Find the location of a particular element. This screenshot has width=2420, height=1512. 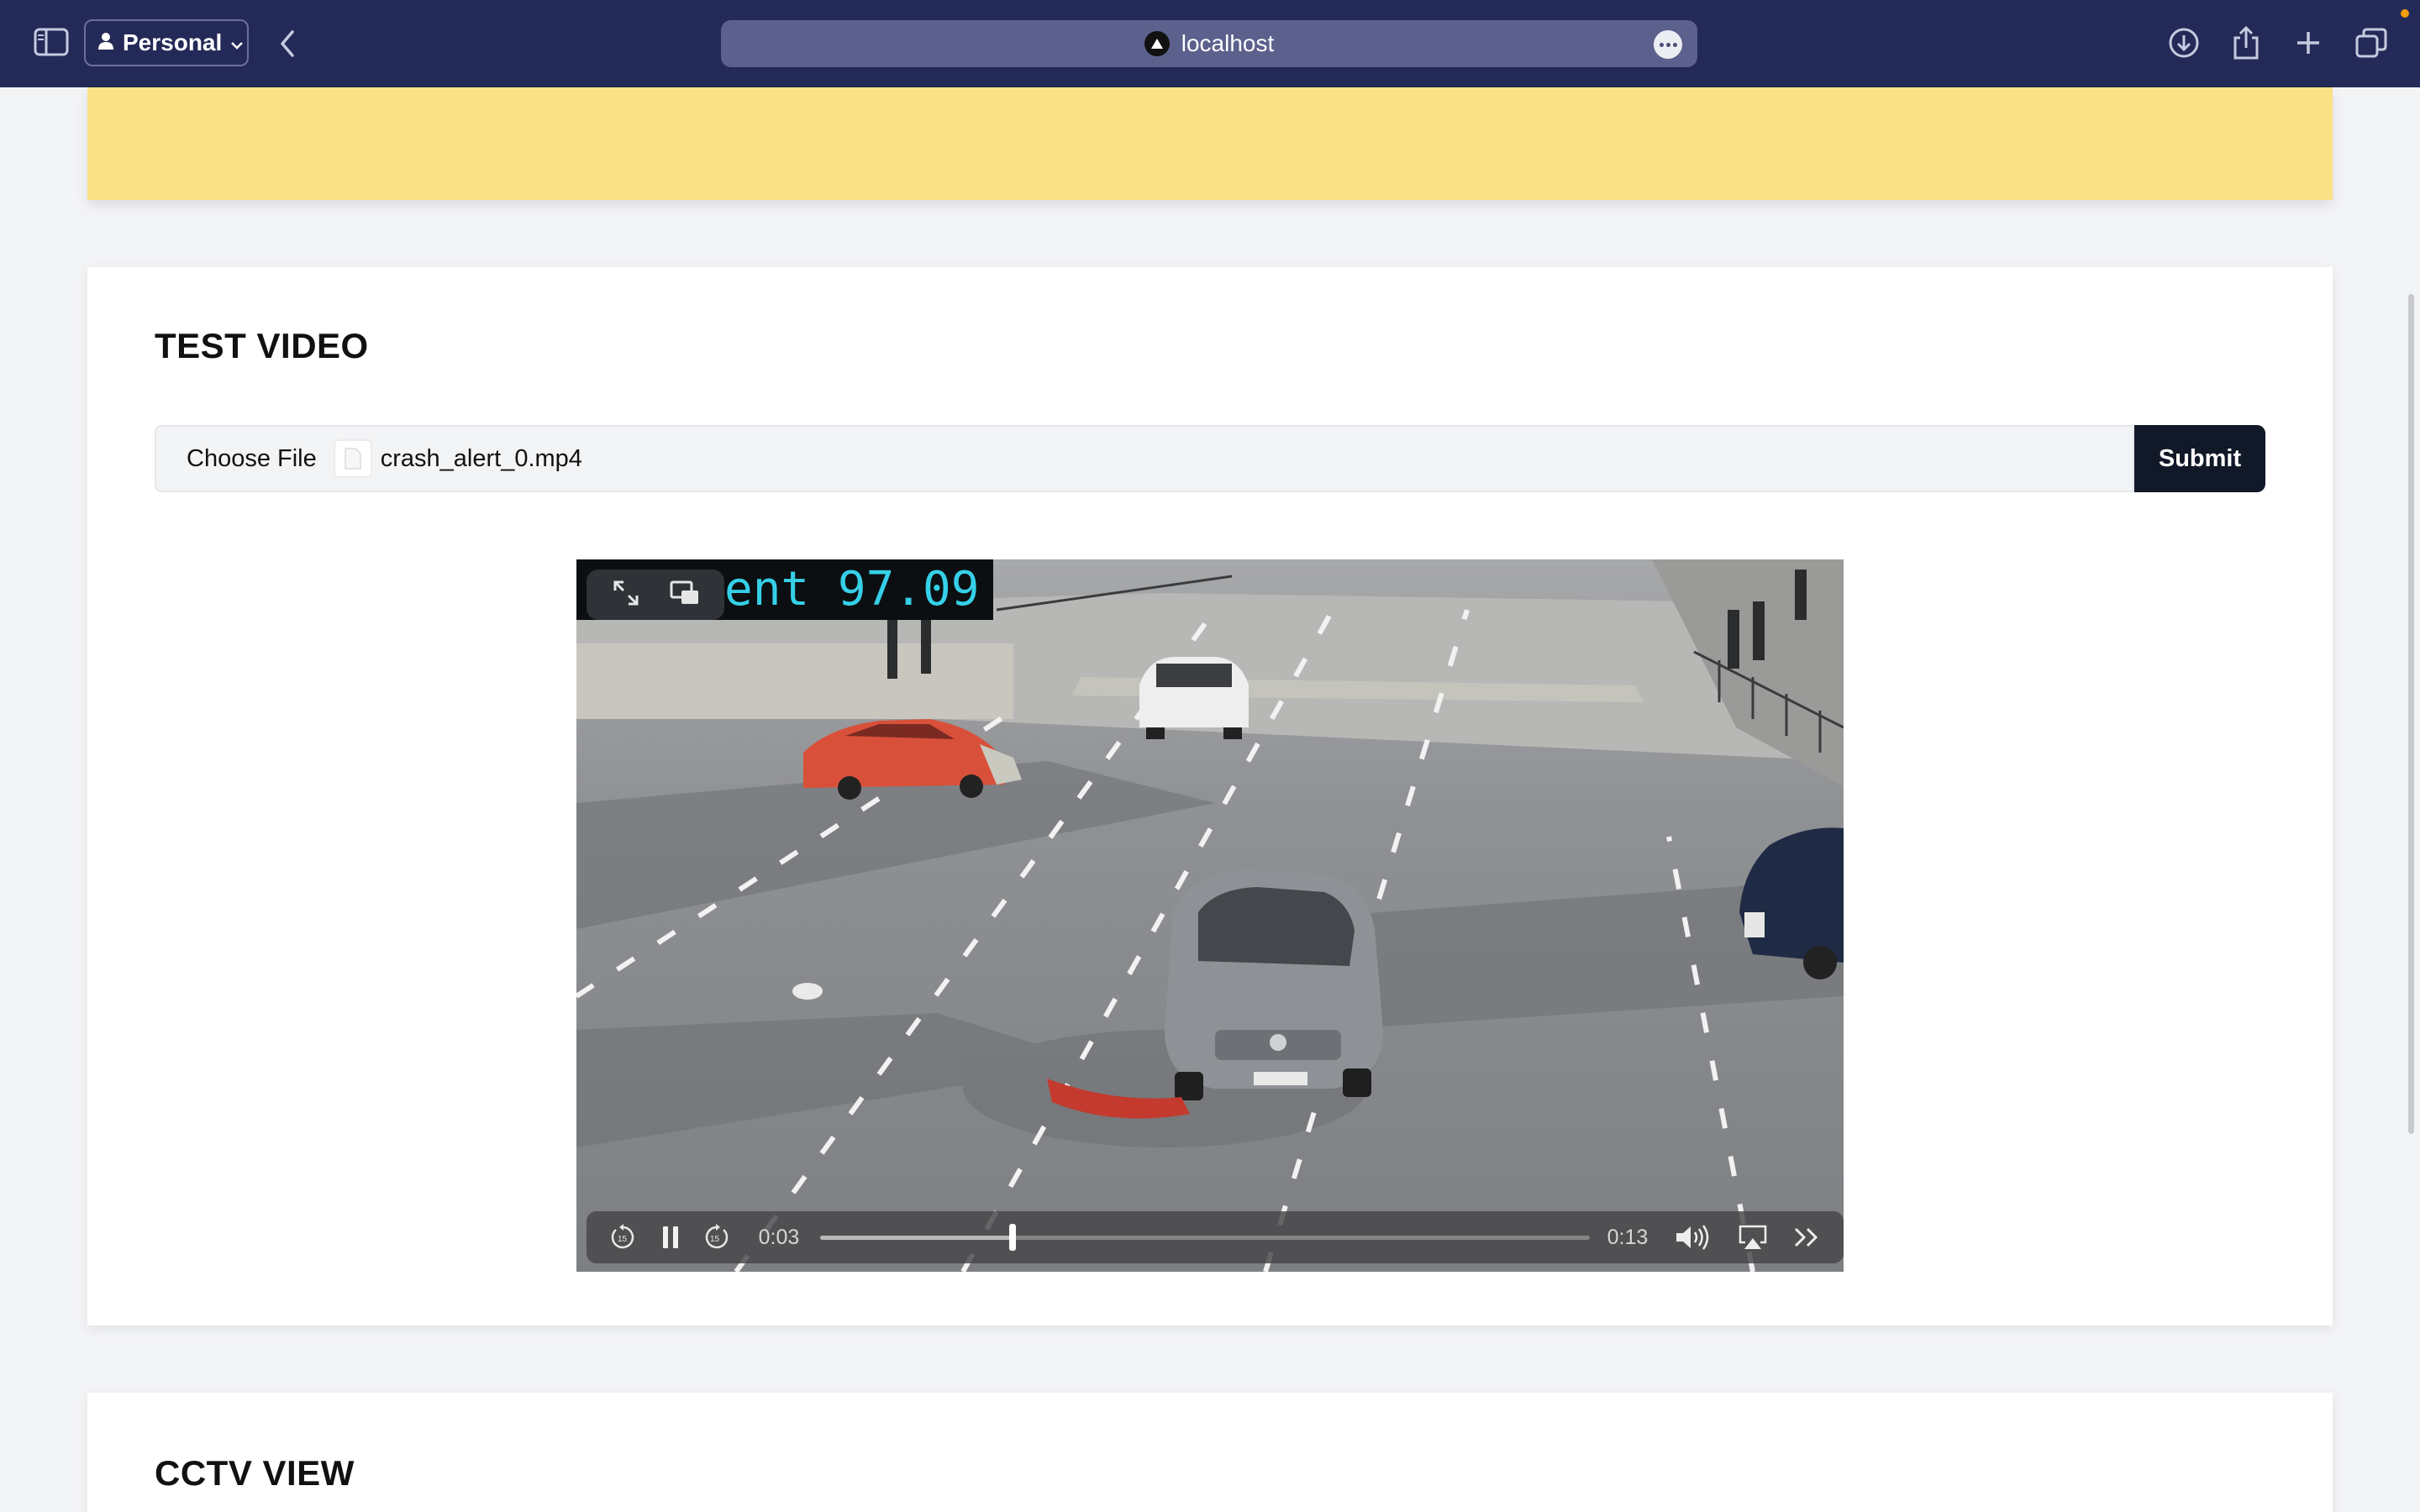

address-bar: localhost is located at coordinates (1209, 43).